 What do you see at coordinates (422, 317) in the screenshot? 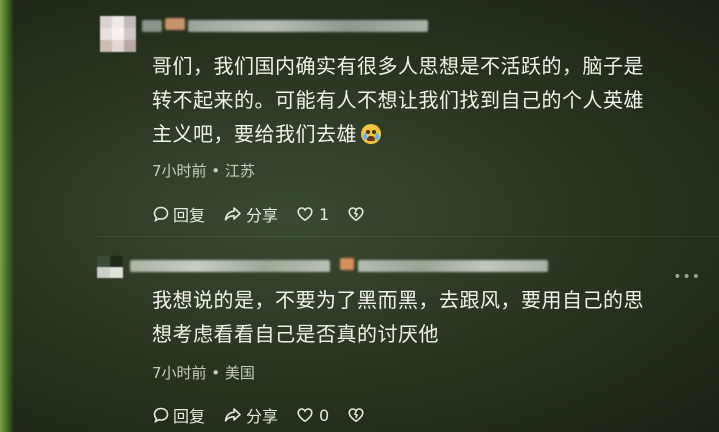
I see `comment-text: 我想说的是，不要为了黑而黑，去跟风，要用自己的思 想考虑看看自己是否真的讨厌他` at bounding box center [422, 317].